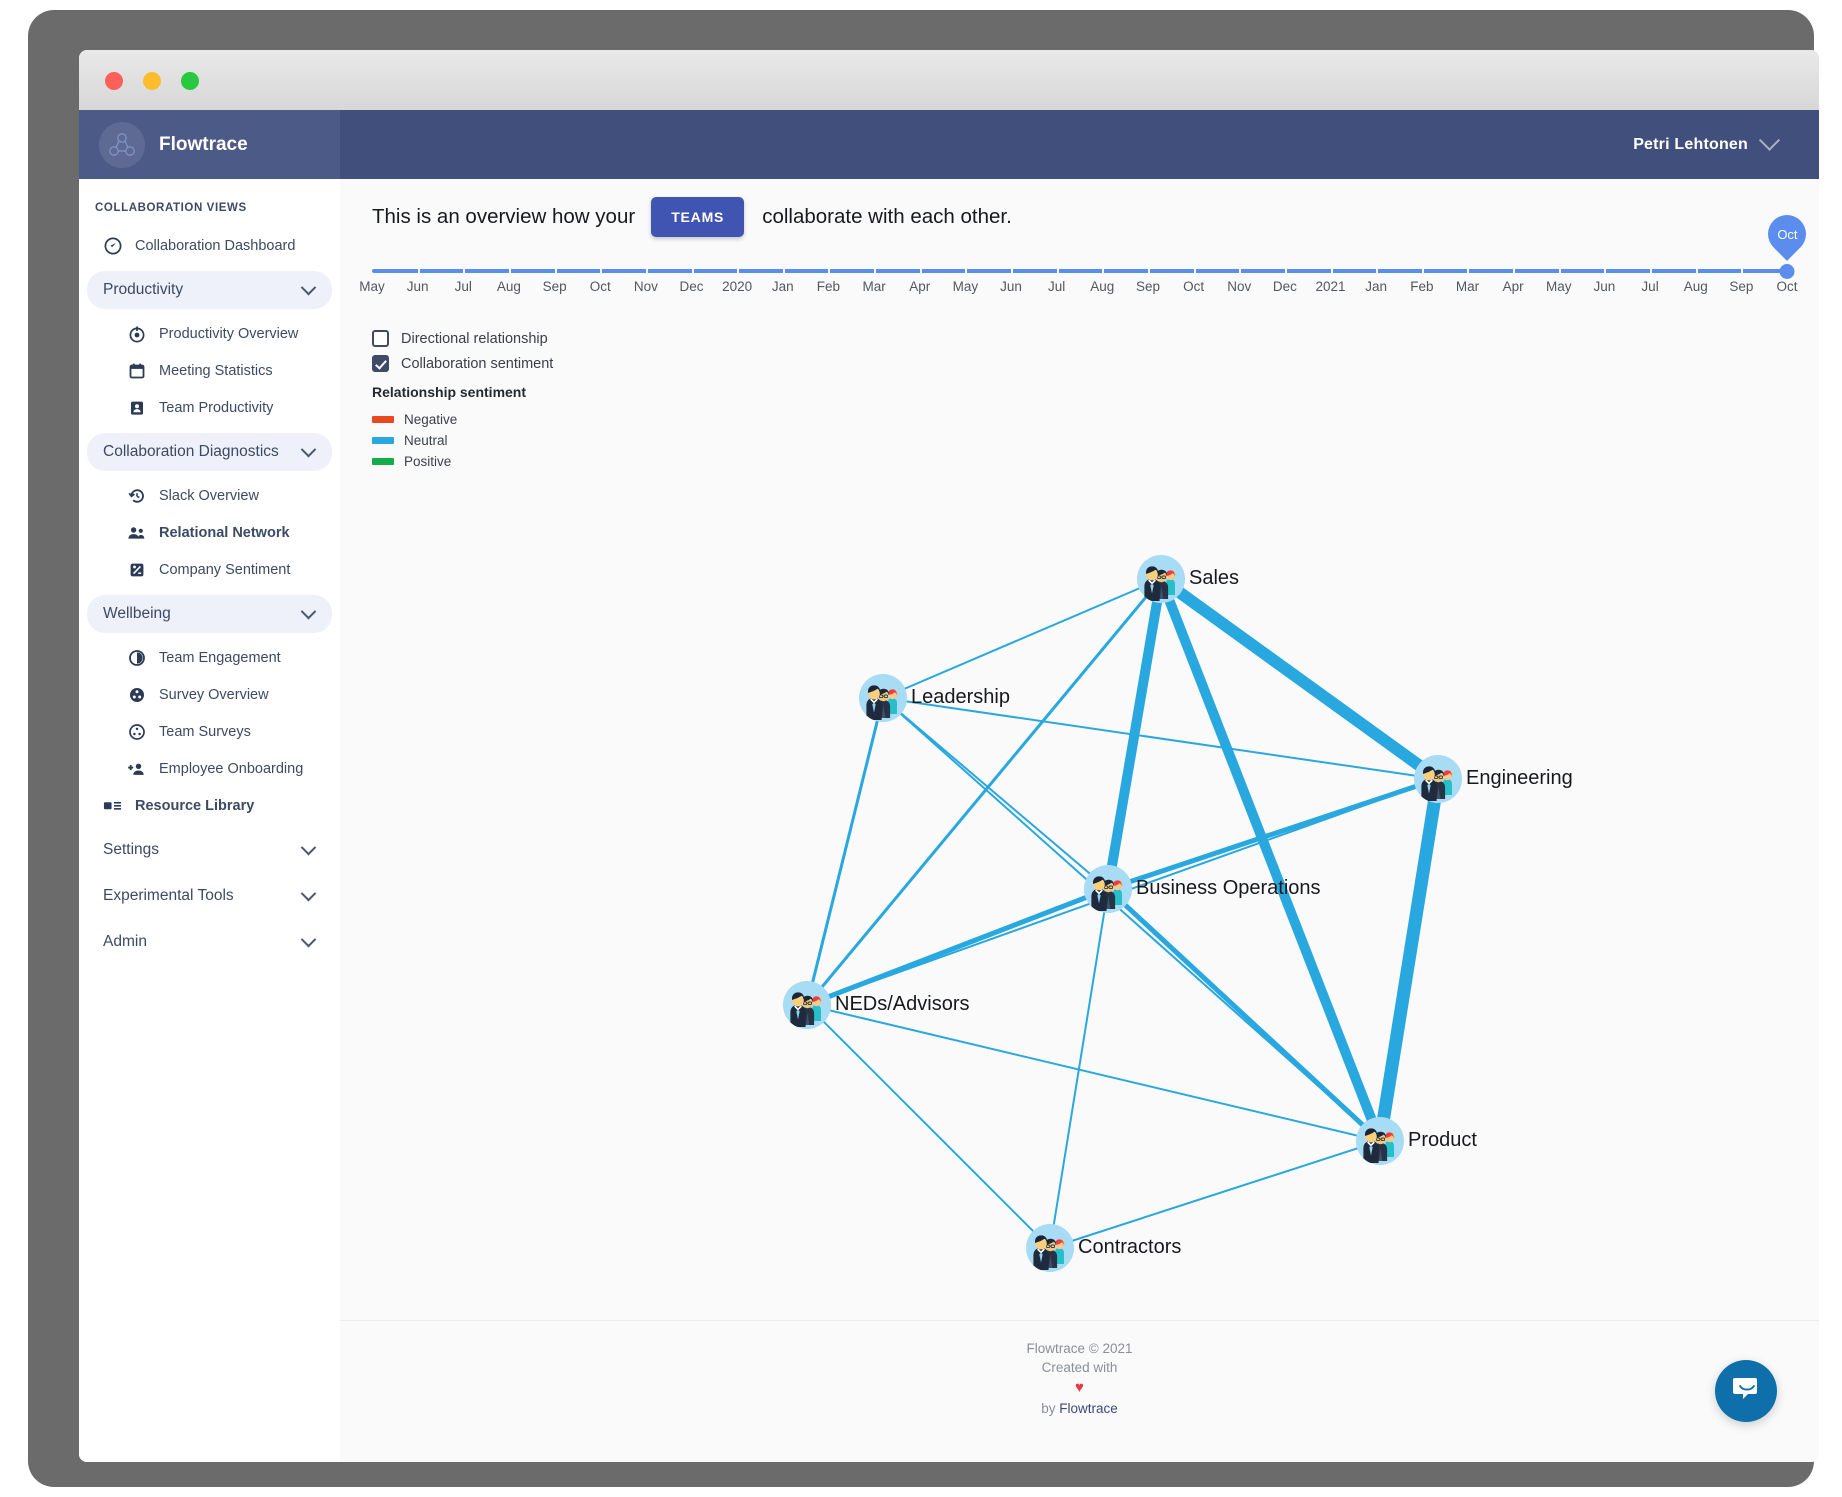 The image size is (1842, 1497). What do you see at coordinates (380, 338) in the screenshot?
I see `directional-relationship-checkbox` at bounding box center [380, 338].